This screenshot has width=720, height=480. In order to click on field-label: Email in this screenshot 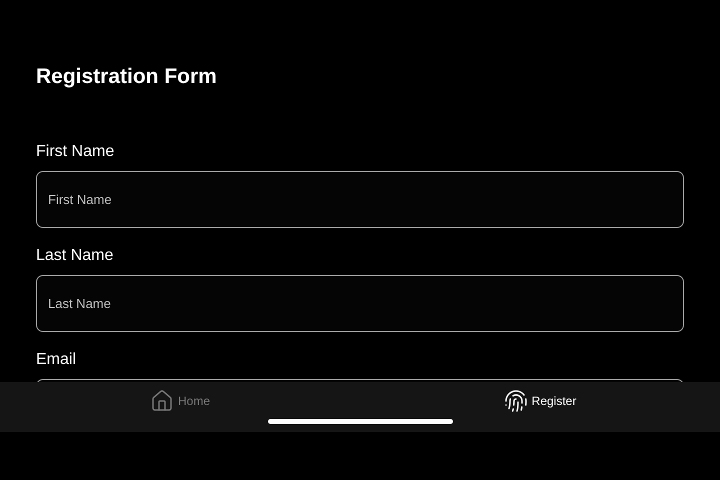, I will do `click(56, 360)`.